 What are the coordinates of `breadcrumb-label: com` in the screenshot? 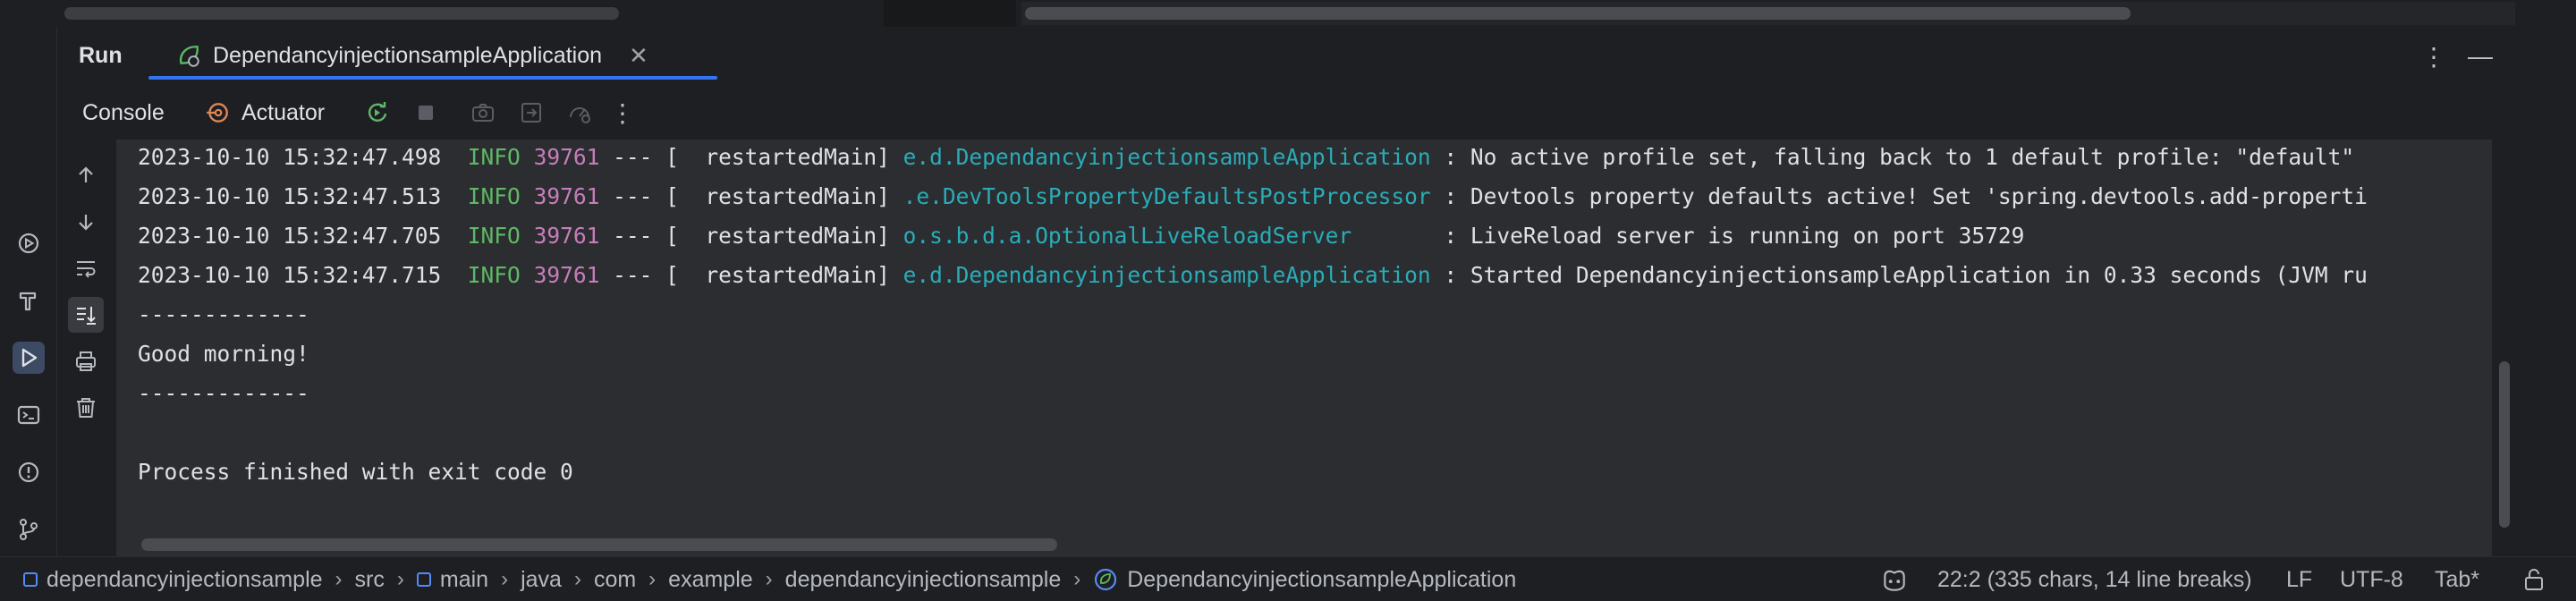 It's located at (615, 579).